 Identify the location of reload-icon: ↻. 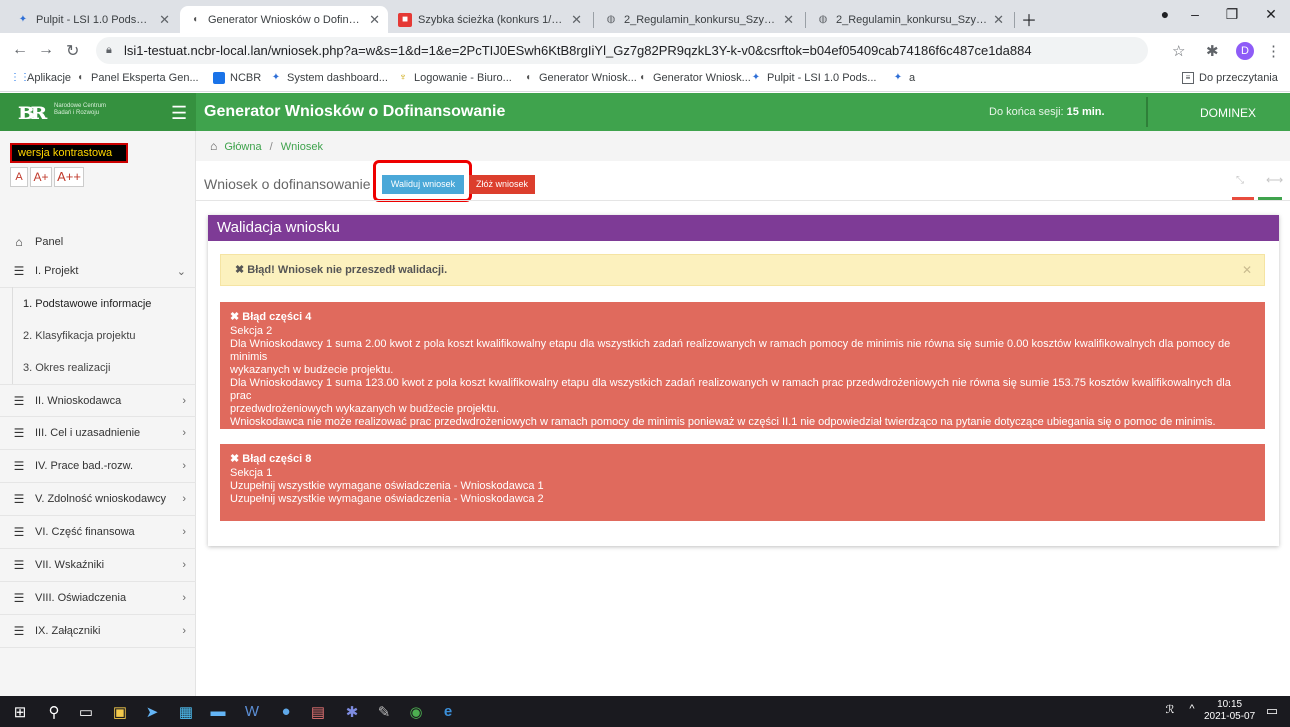
(72, 51).